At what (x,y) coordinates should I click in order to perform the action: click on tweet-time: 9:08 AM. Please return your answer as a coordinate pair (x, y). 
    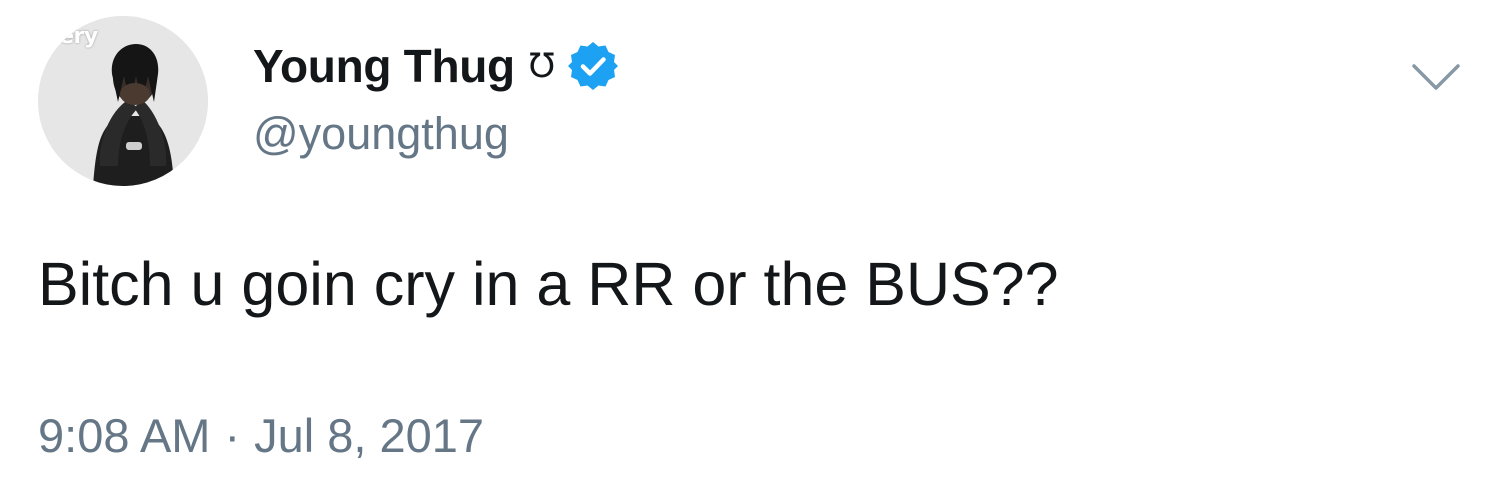
    Looking at the image, I should click on (124, 435).